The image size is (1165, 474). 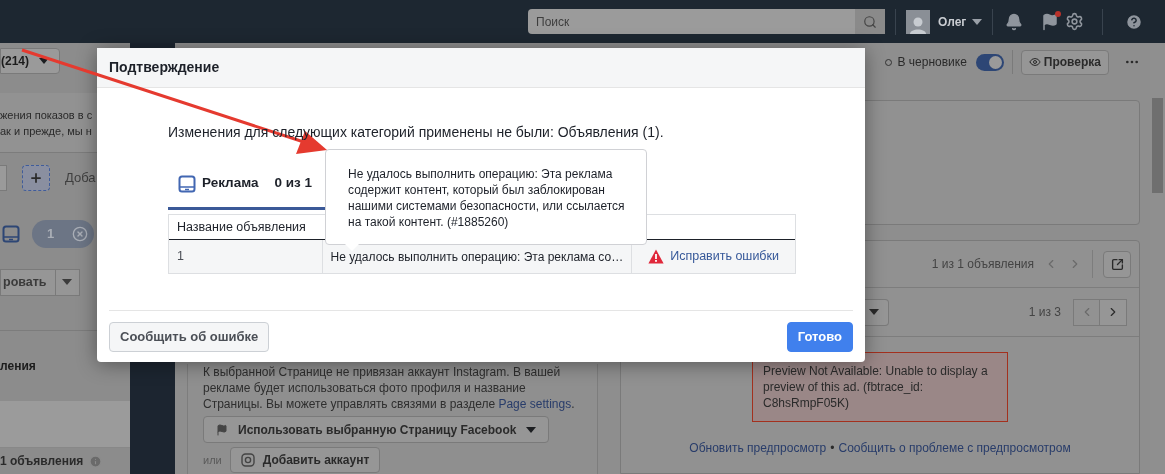 What do you see at coordinates (486, 197) in the screenshot?
I see `tooltip: Не удалось выполнить операцию: Эта реклама содержит контент, который был заблокирован нашими системами безопасности, или ссылается на такой контент. (#1885260)` at bounding box center [486, 197].